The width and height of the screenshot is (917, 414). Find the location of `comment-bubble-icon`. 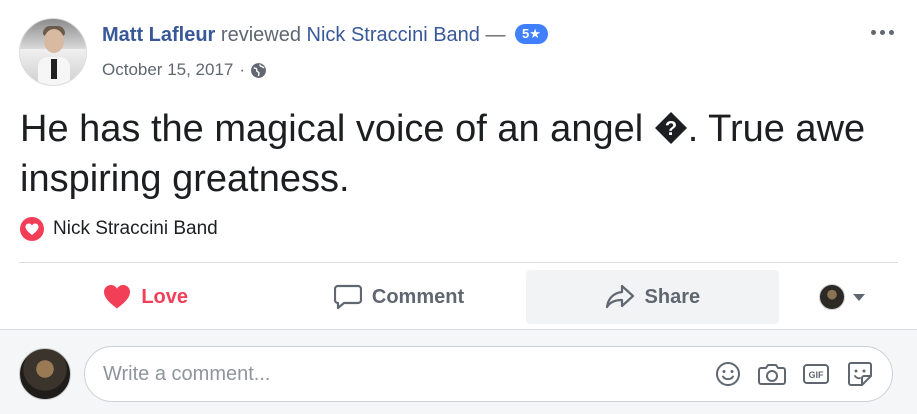

comment-bubble-icon is located at coordinates (347, 297).